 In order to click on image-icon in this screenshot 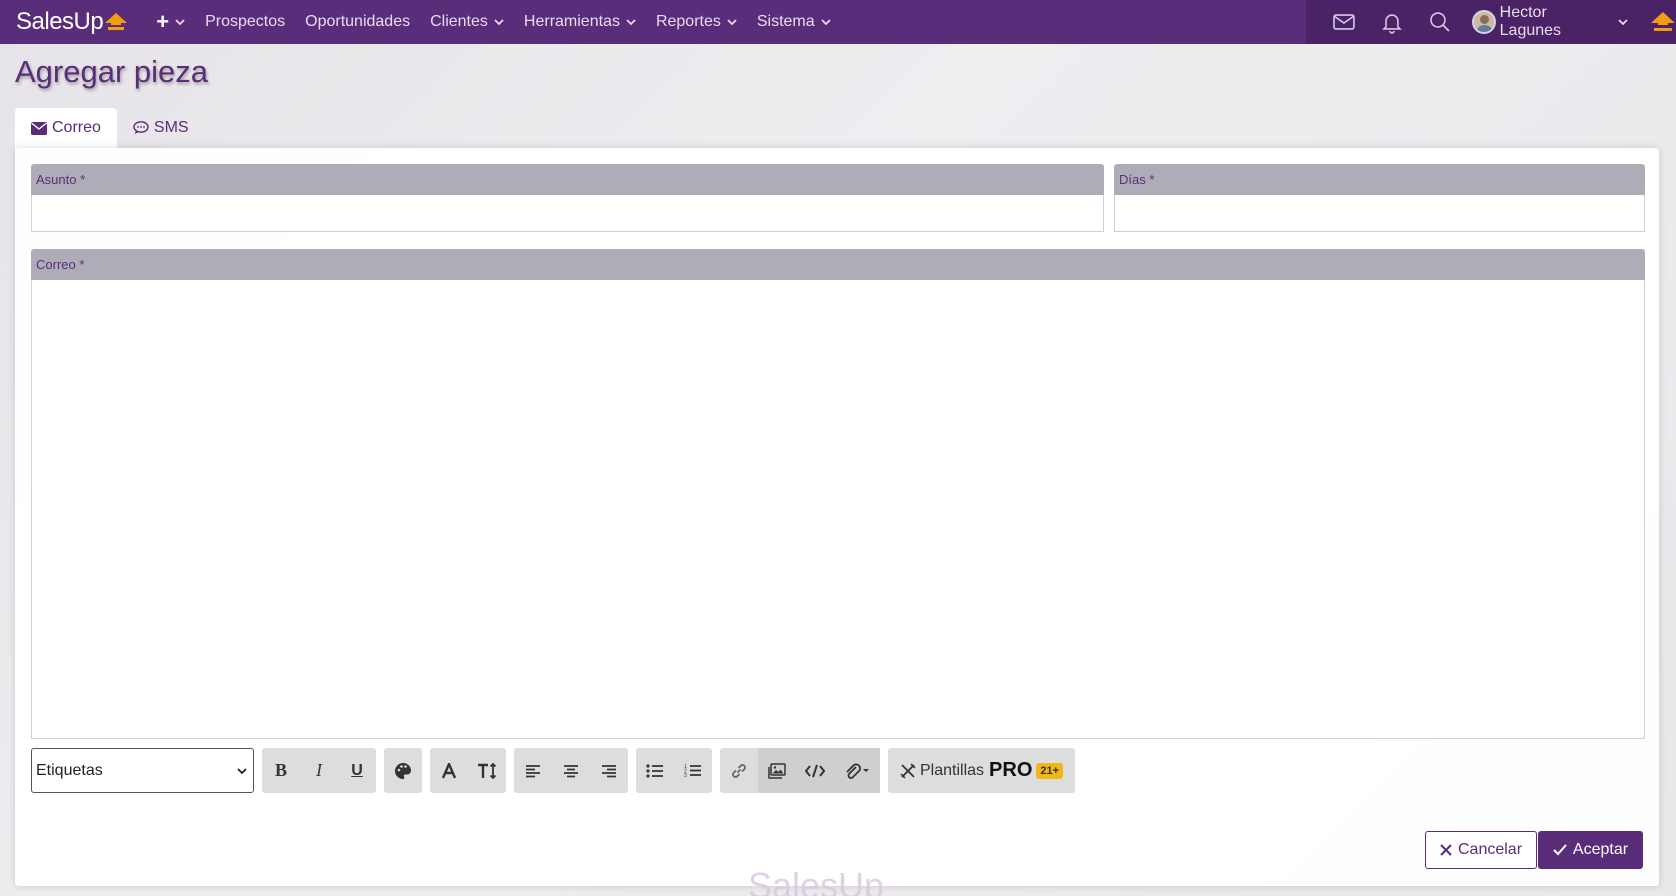, I will do `click(777, 770)`.